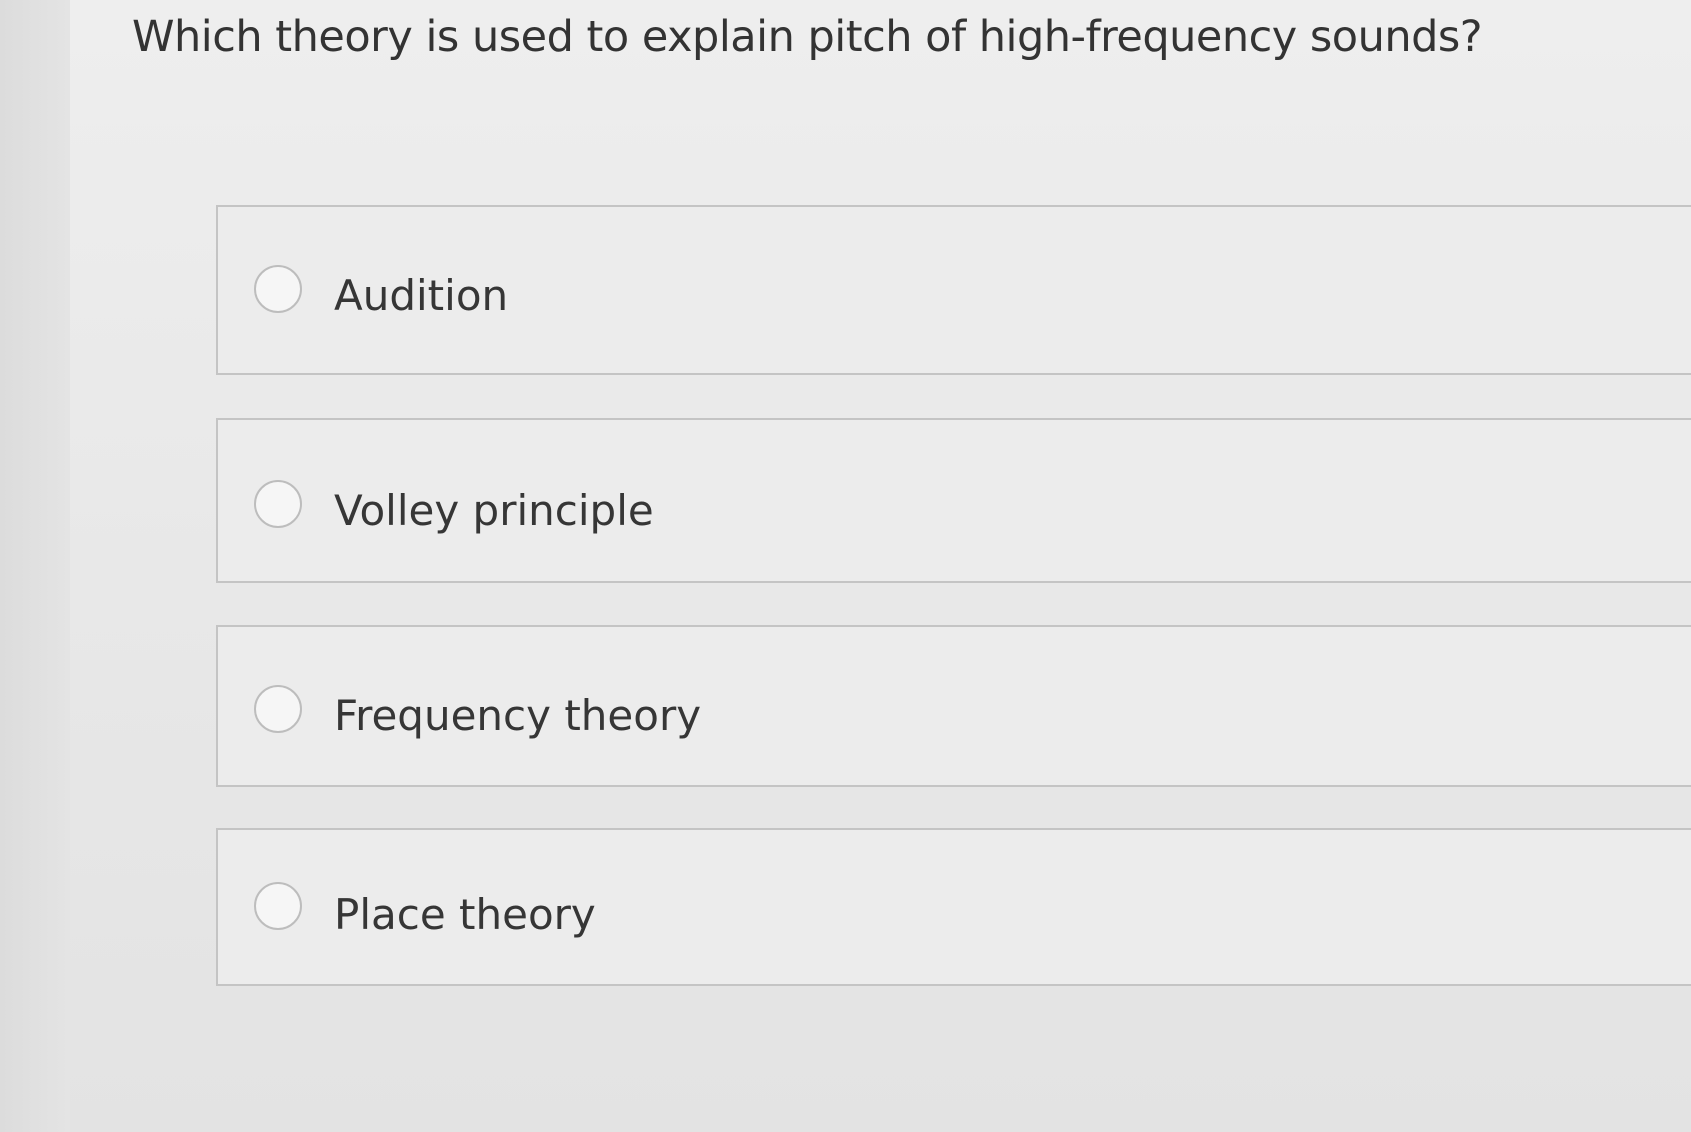 The height and width of the screenshot is (1132, 1691). Describe the element at coordinates (953, 500) in the screenshot. I see `answer-option-volley-principle: Volley principle` at that location.